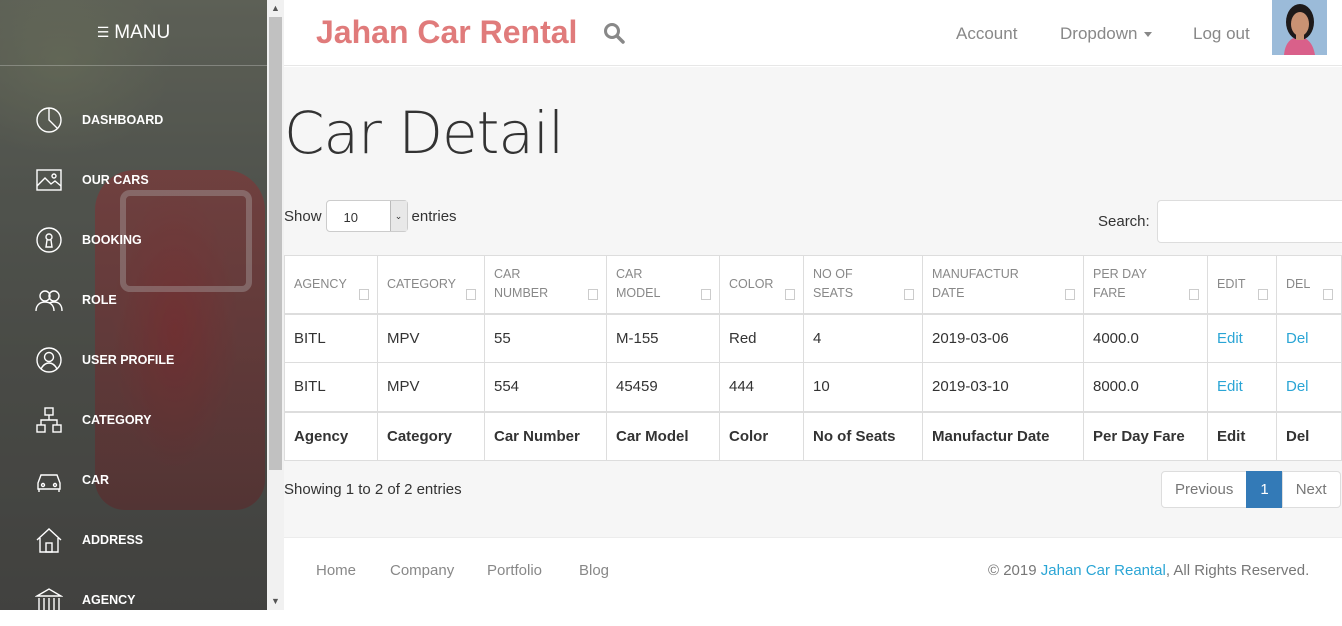 The height and width of the screenshot is (626, 1342). I want to click on dashboard-icon, so click(49, 120).